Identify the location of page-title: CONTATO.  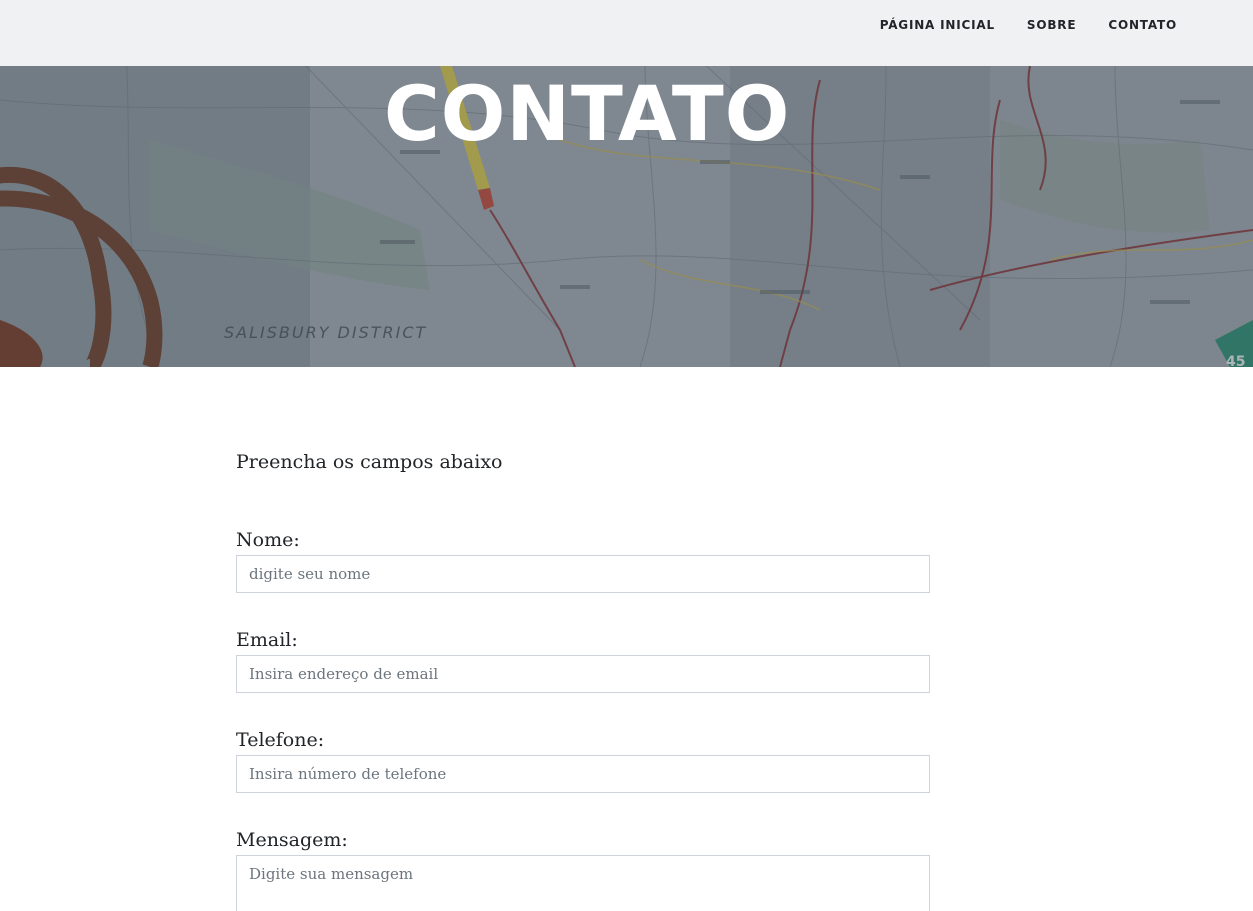
(587, 113).